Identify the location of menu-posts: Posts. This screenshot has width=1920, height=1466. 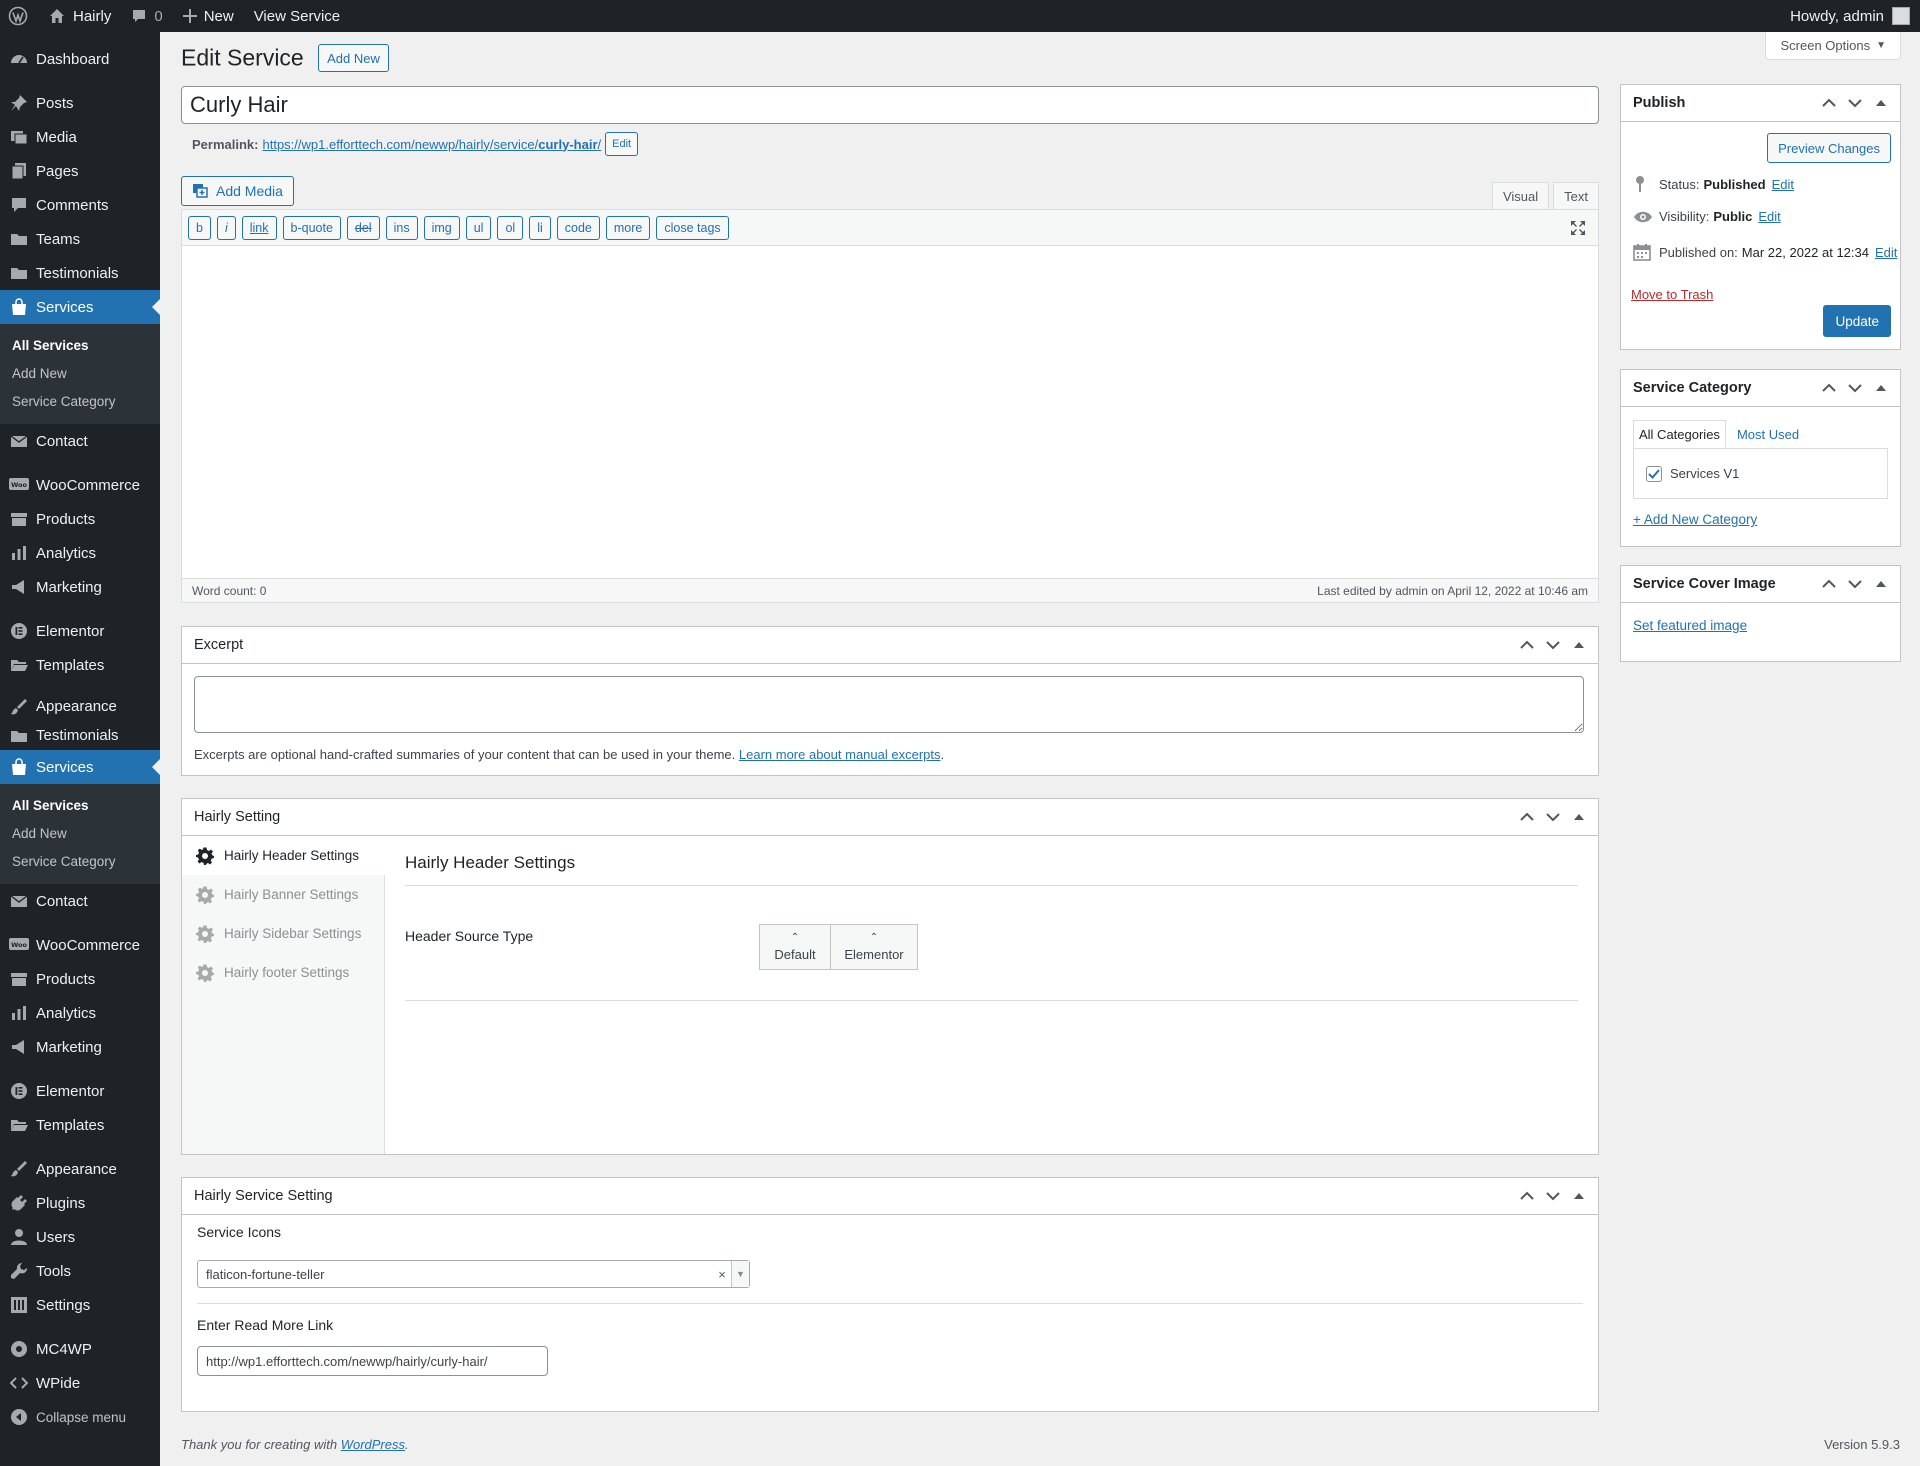
(80, 103).